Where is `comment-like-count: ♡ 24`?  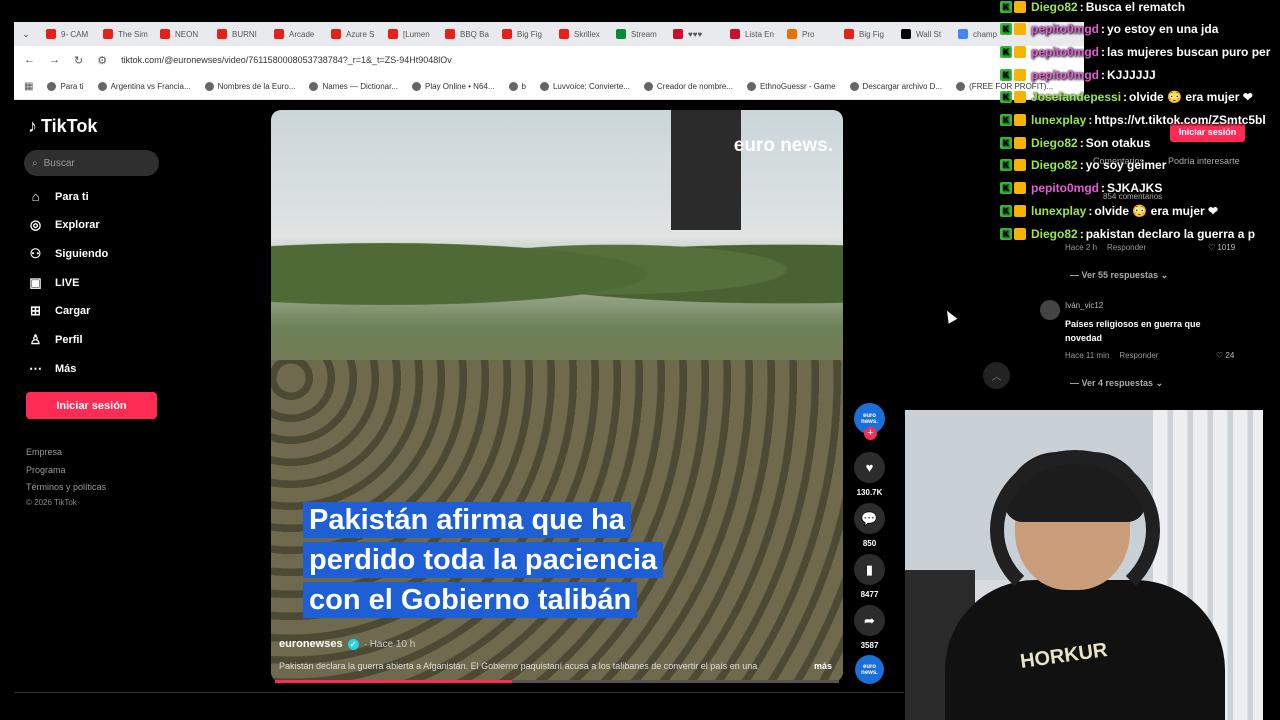
comment-like-count: ♡ 24 is located at coordinates (1225, 355).